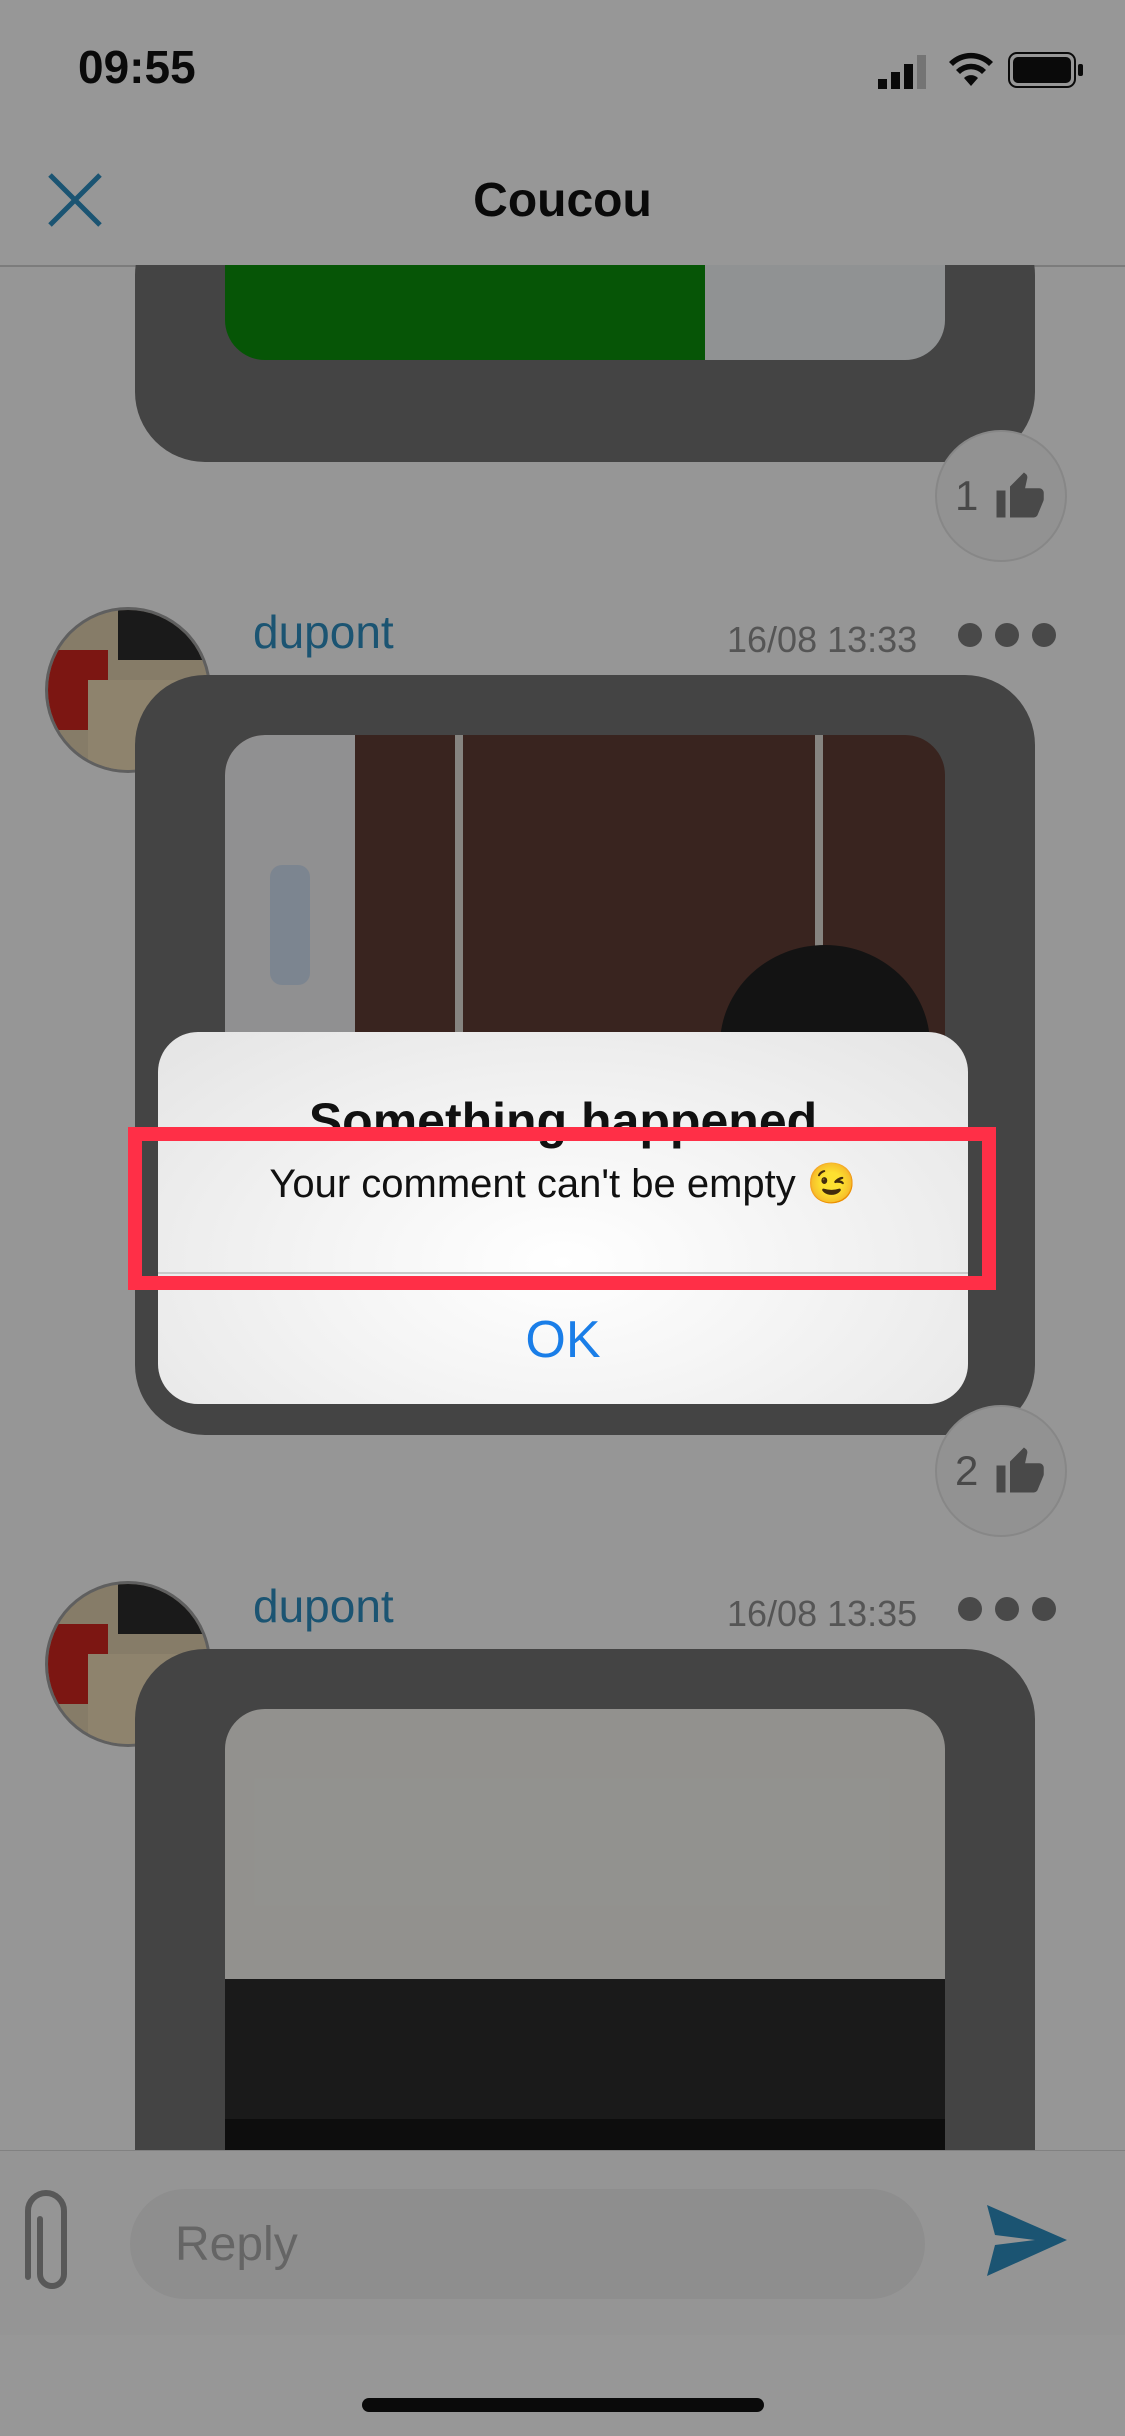 This screenshot has width=1125, height=2436. I want to click on ok-button: OK, so click(563, 1339).